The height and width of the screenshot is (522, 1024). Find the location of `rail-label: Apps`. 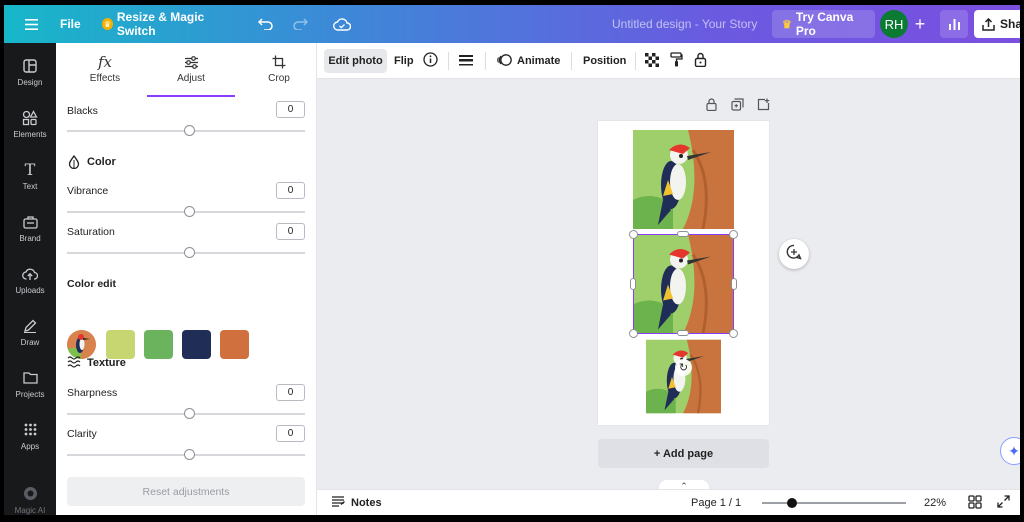

rail-label: Apps is located at coordinates (30, 446).